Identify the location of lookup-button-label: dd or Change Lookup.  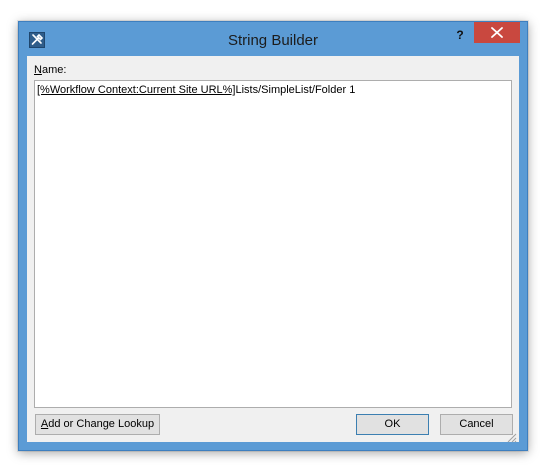
(101, 424).